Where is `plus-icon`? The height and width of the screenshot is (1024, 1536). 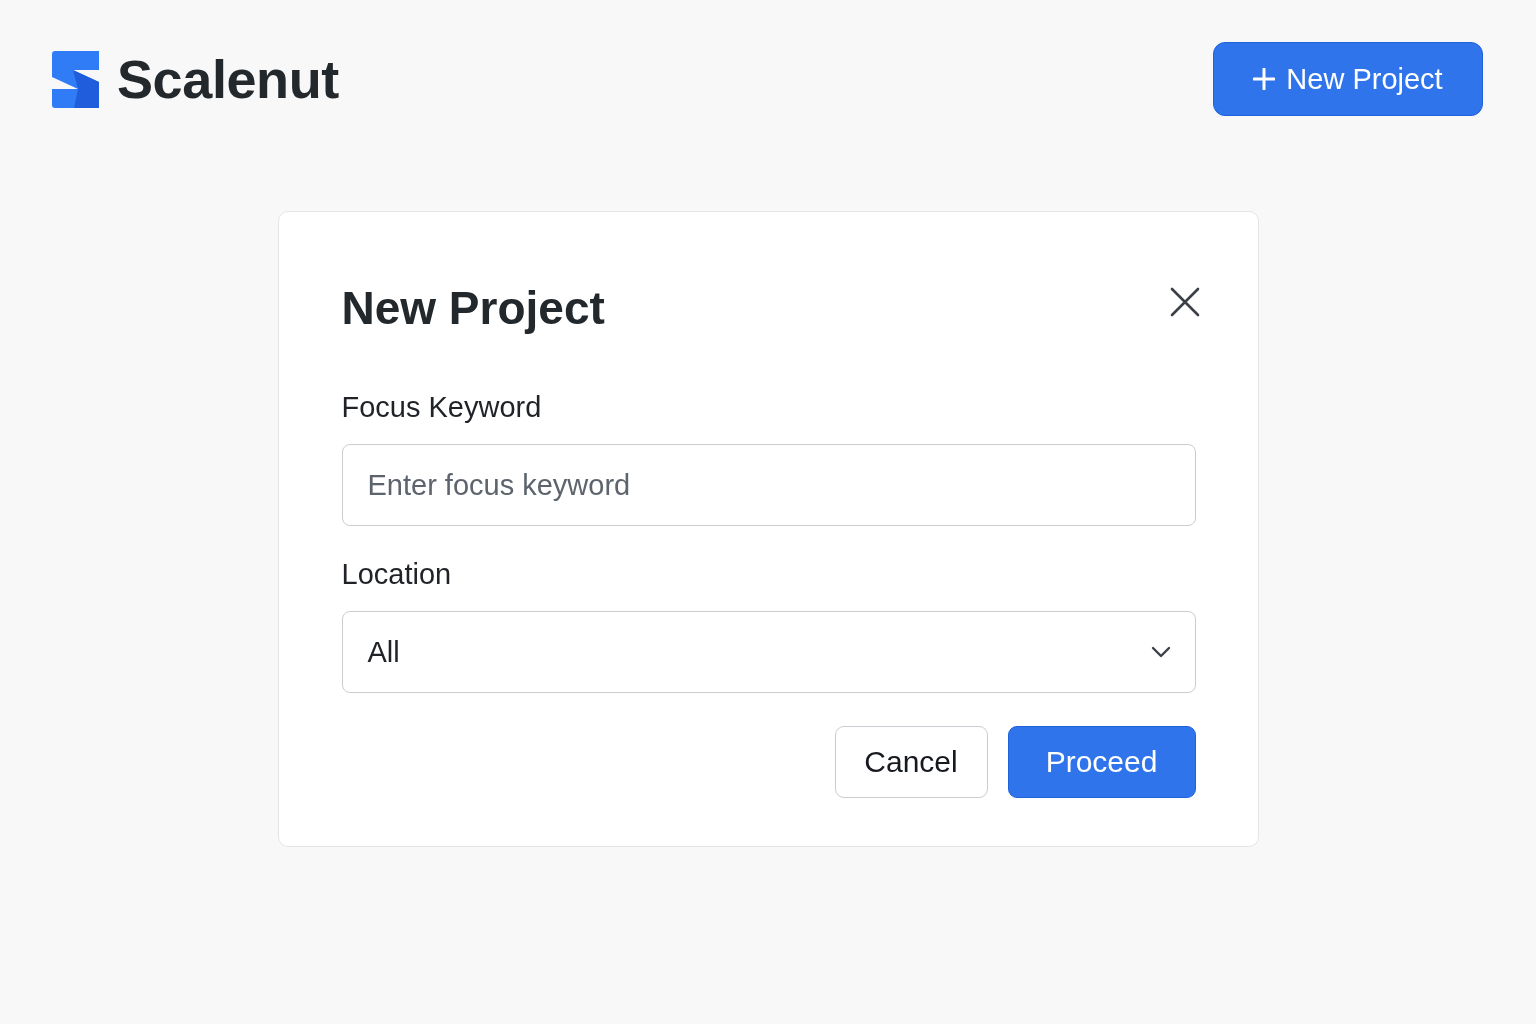
plus-icon is located at coordinates (1264, 79).